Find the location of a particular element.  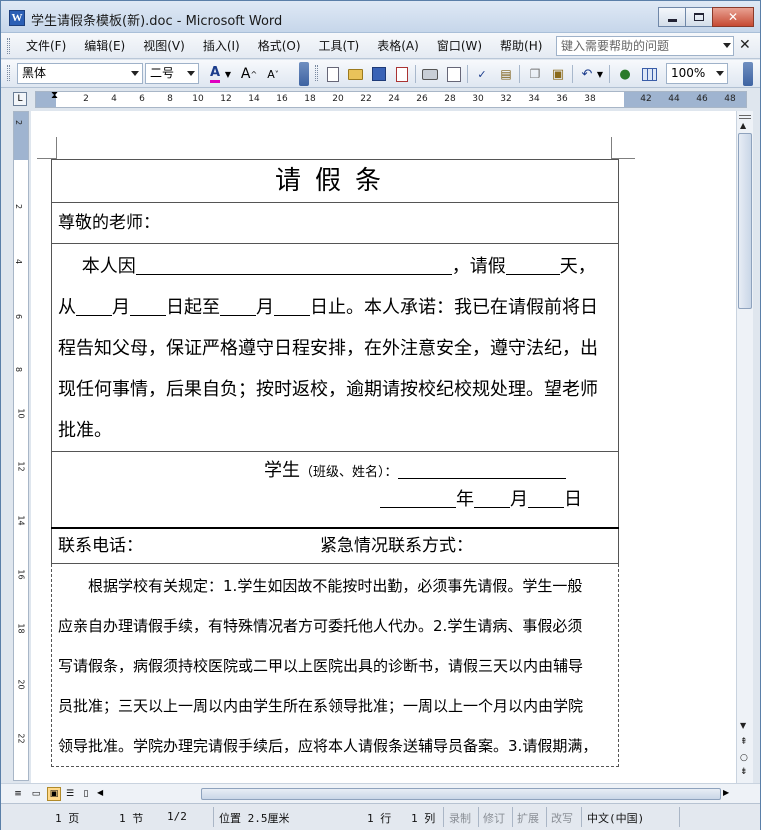

menu-tools: 工具(T) is located at coordinates (339, 46).